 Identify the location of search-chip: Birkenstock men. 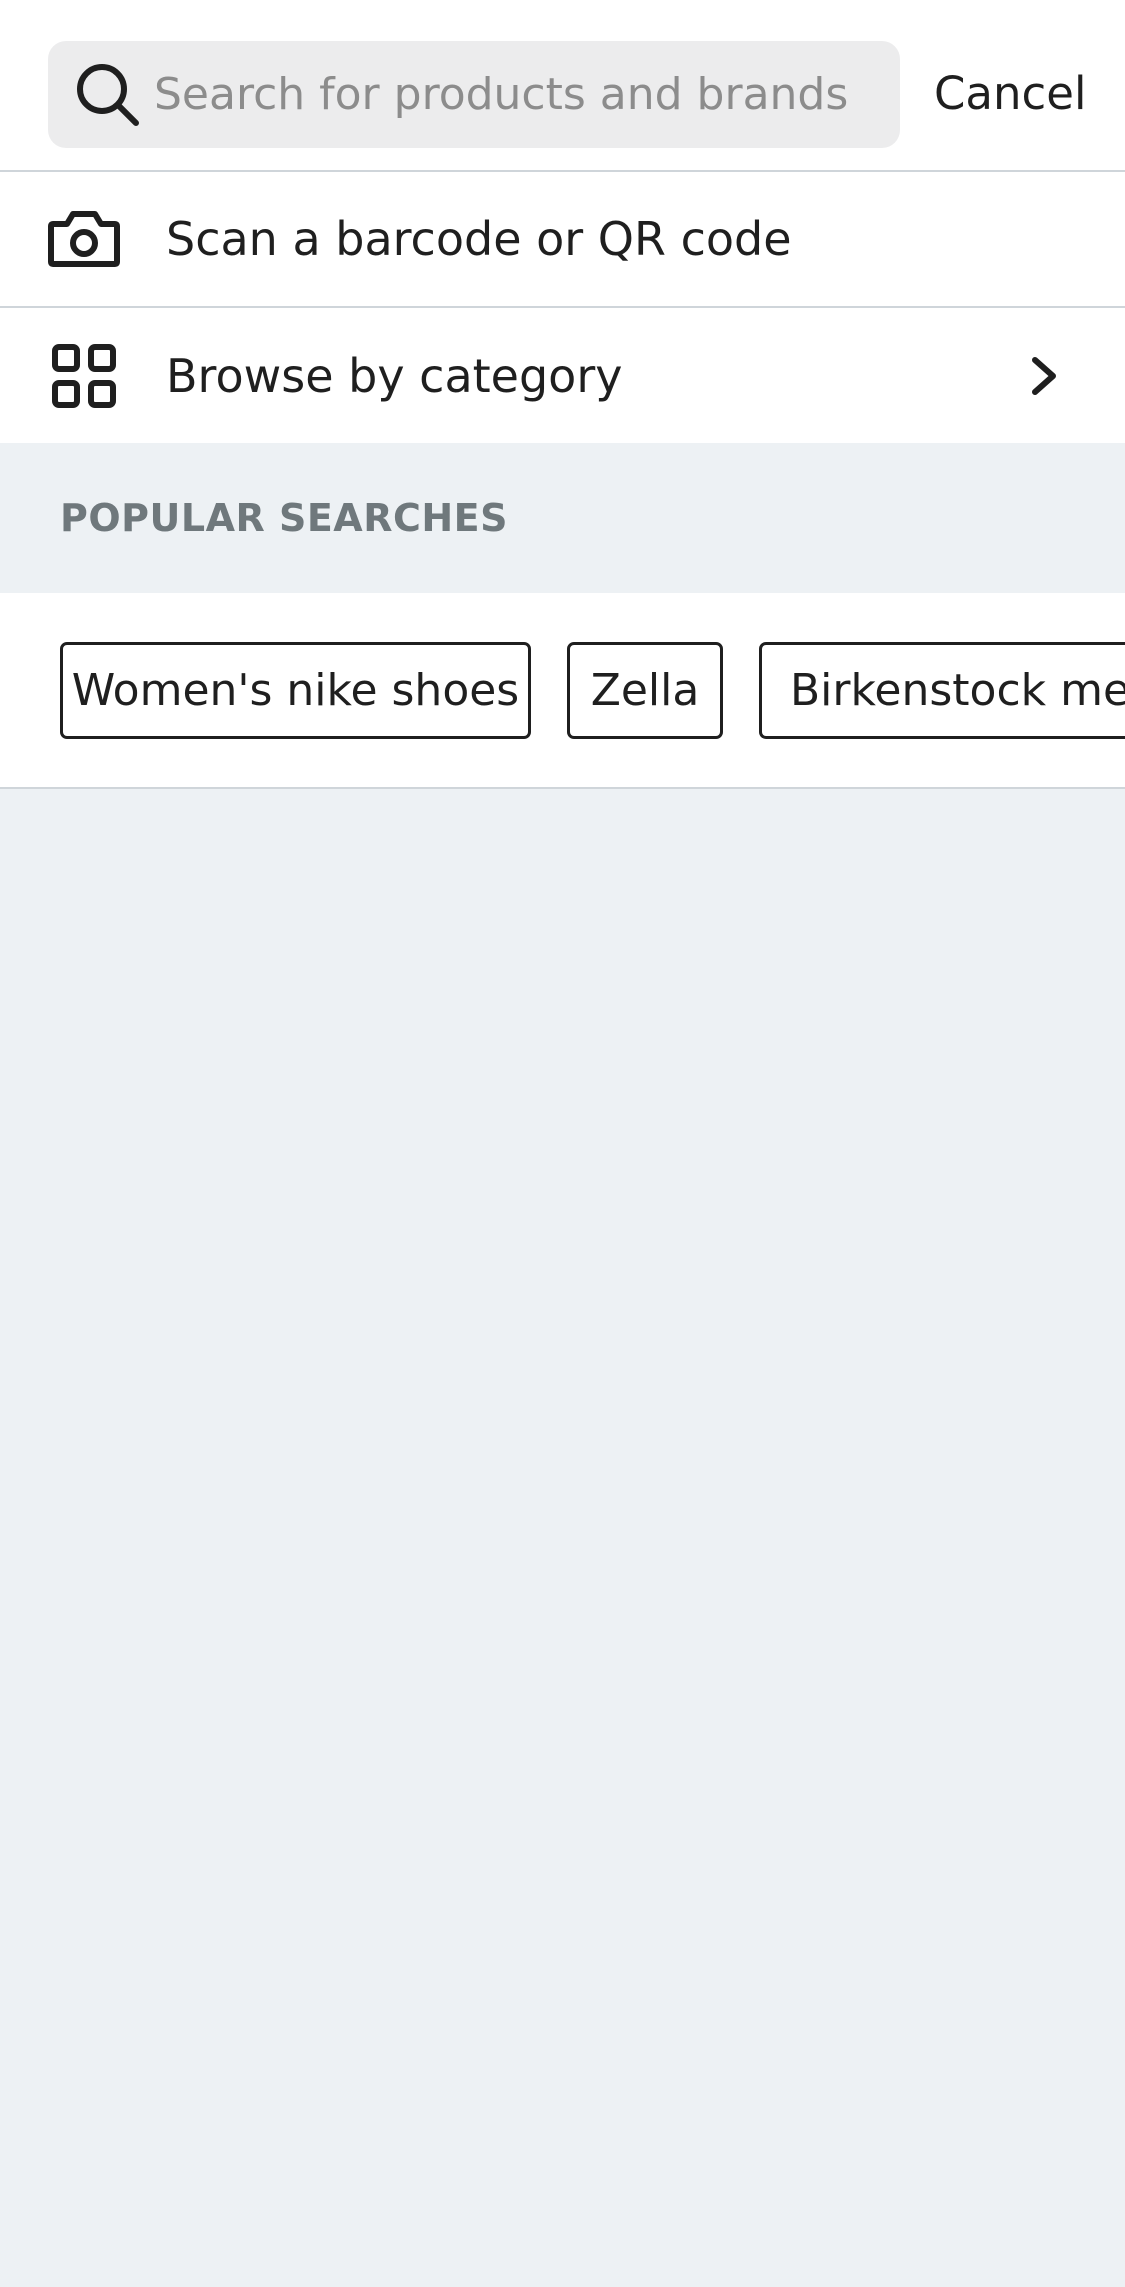
(942, 690).